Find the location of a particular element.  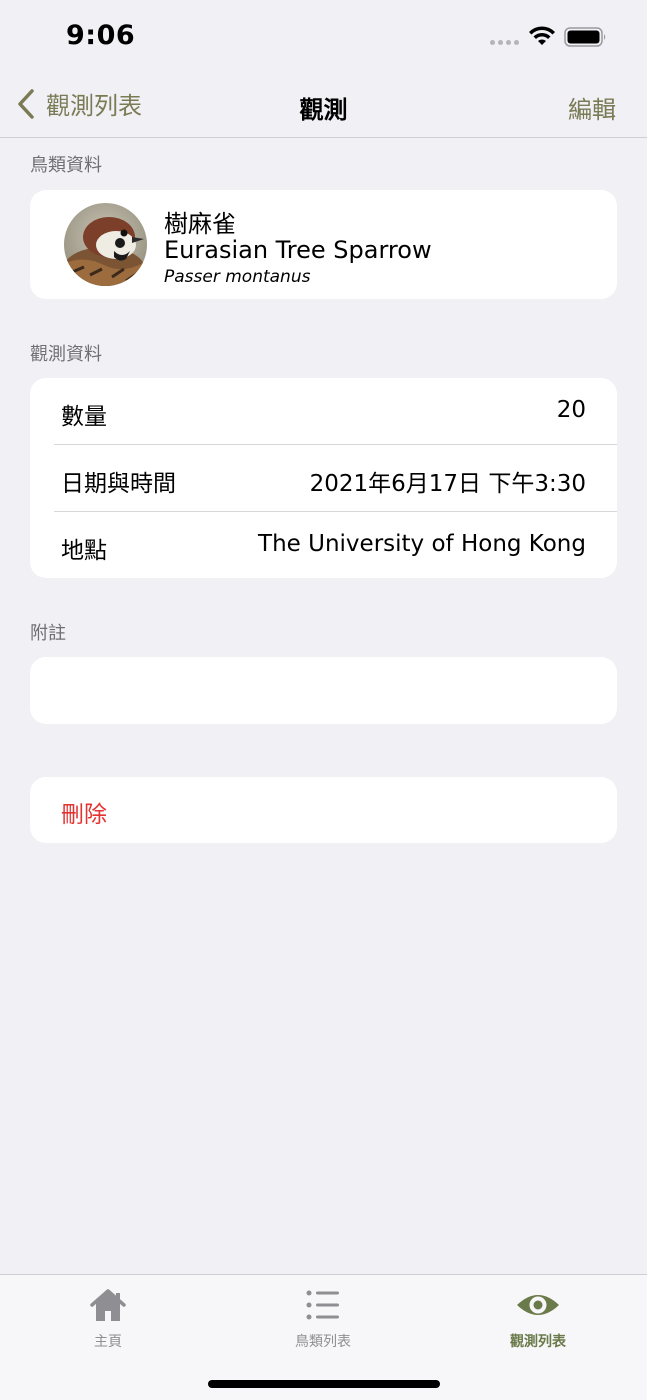

datetime-label: 日期與時間 is located at coordinates (118, 484).